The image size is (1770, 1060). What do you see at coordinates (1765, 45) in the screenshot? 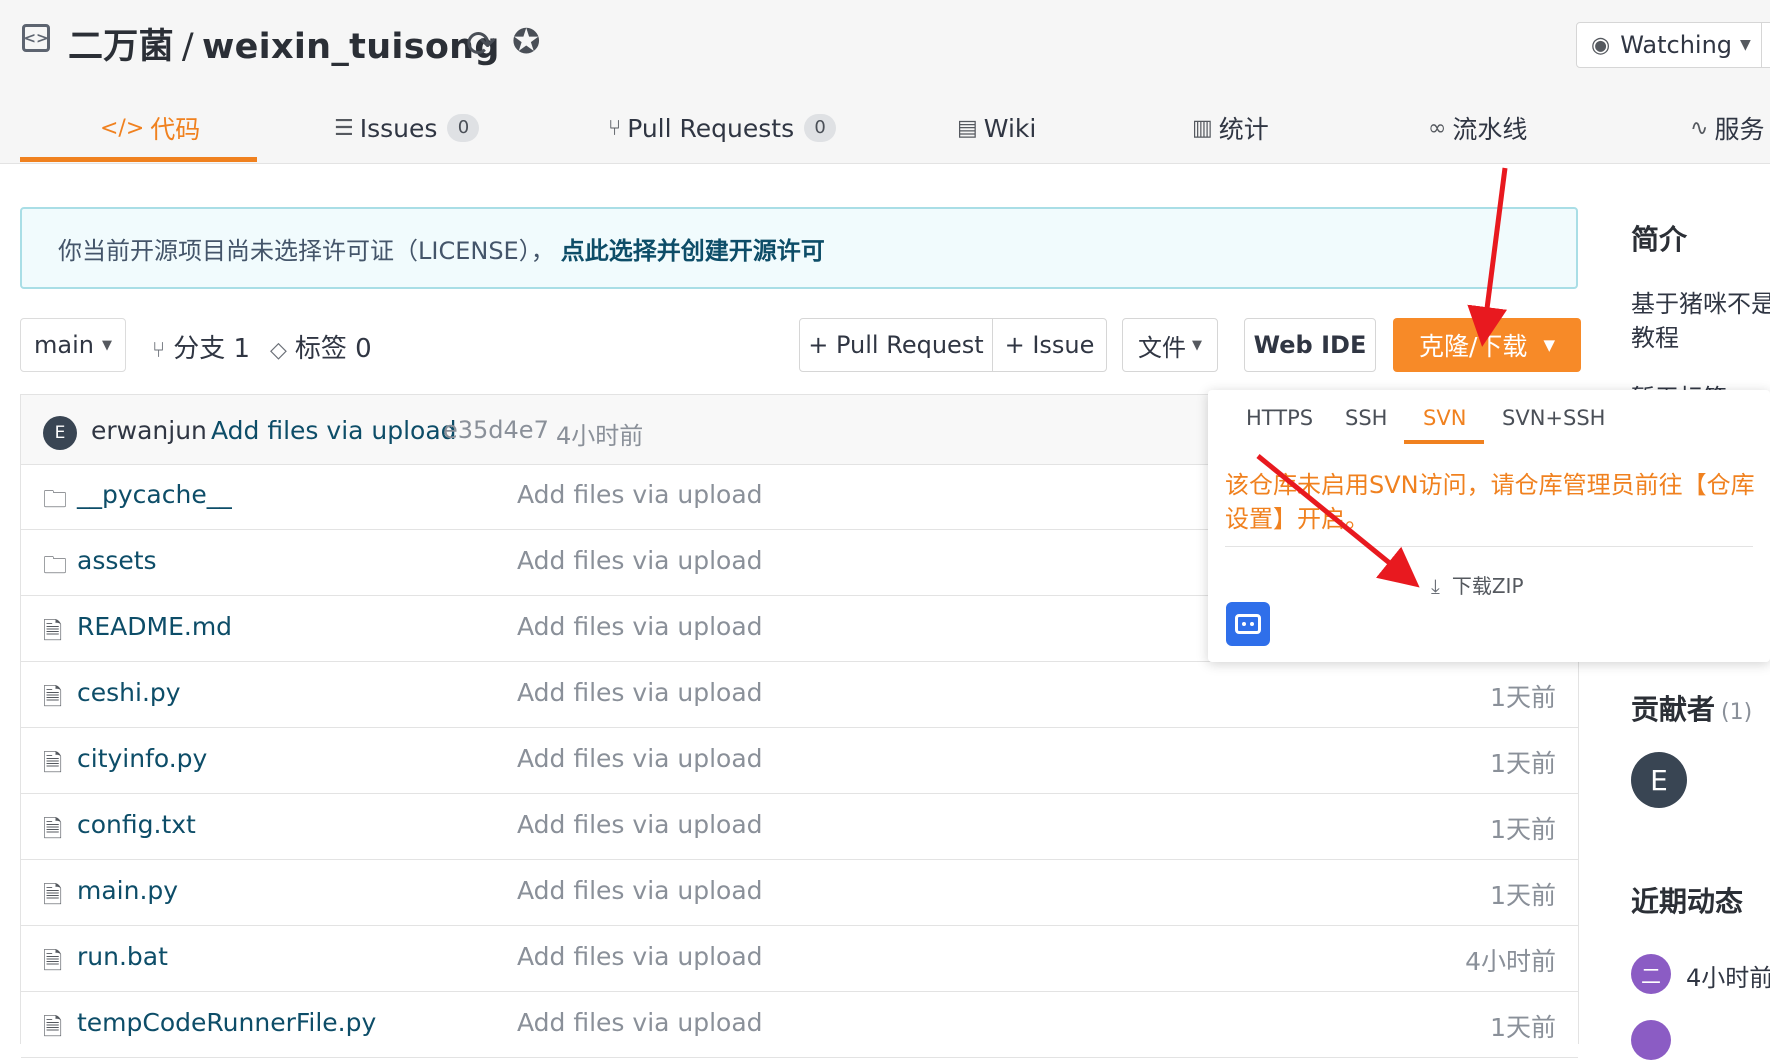
I see `watch-count: 1` at bounding box center [1765, 45].